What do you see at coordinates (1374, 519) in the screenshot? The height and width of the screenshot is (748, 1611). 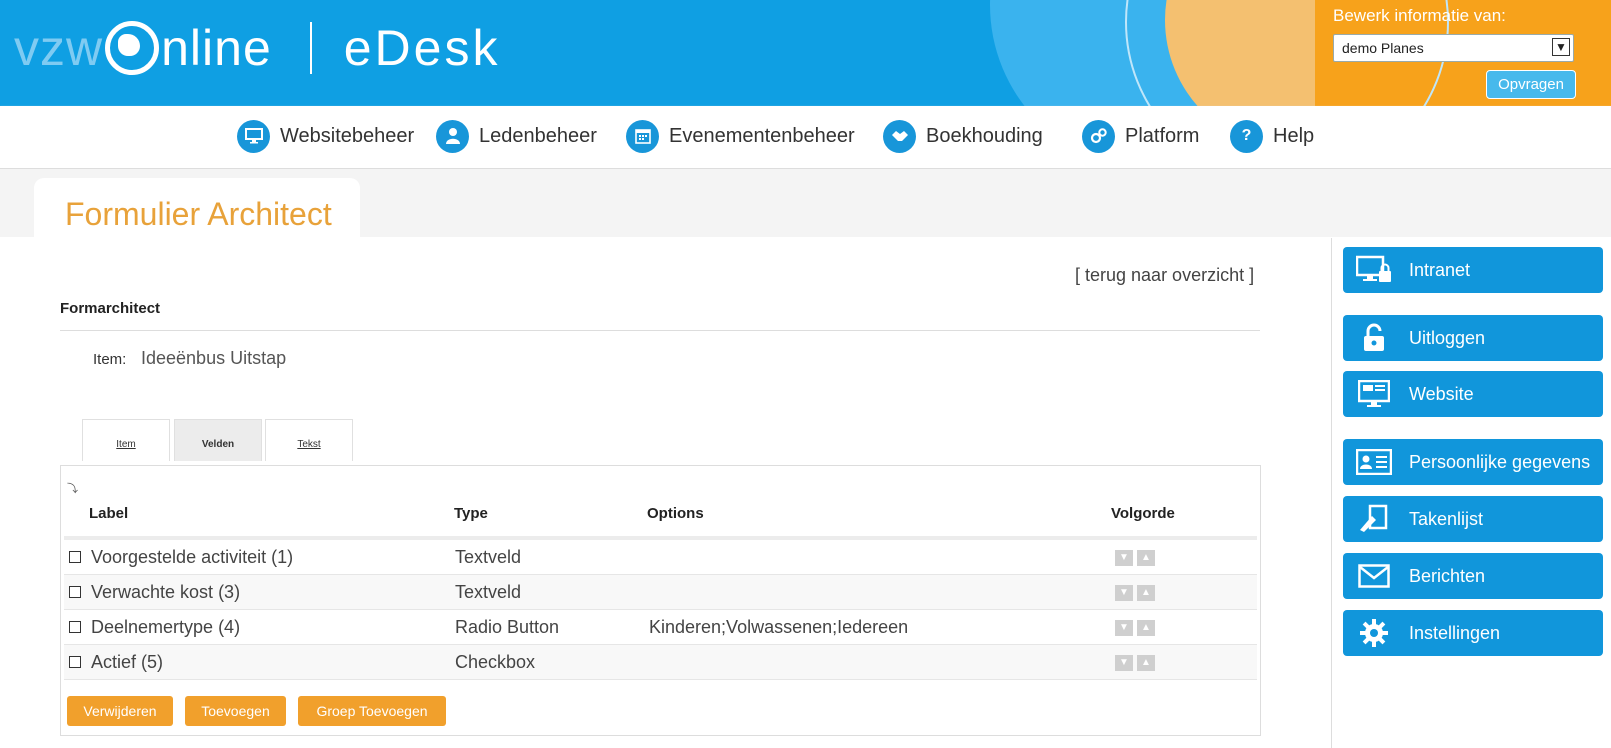 I see `task-icon` at bounding box center [1374, 519].